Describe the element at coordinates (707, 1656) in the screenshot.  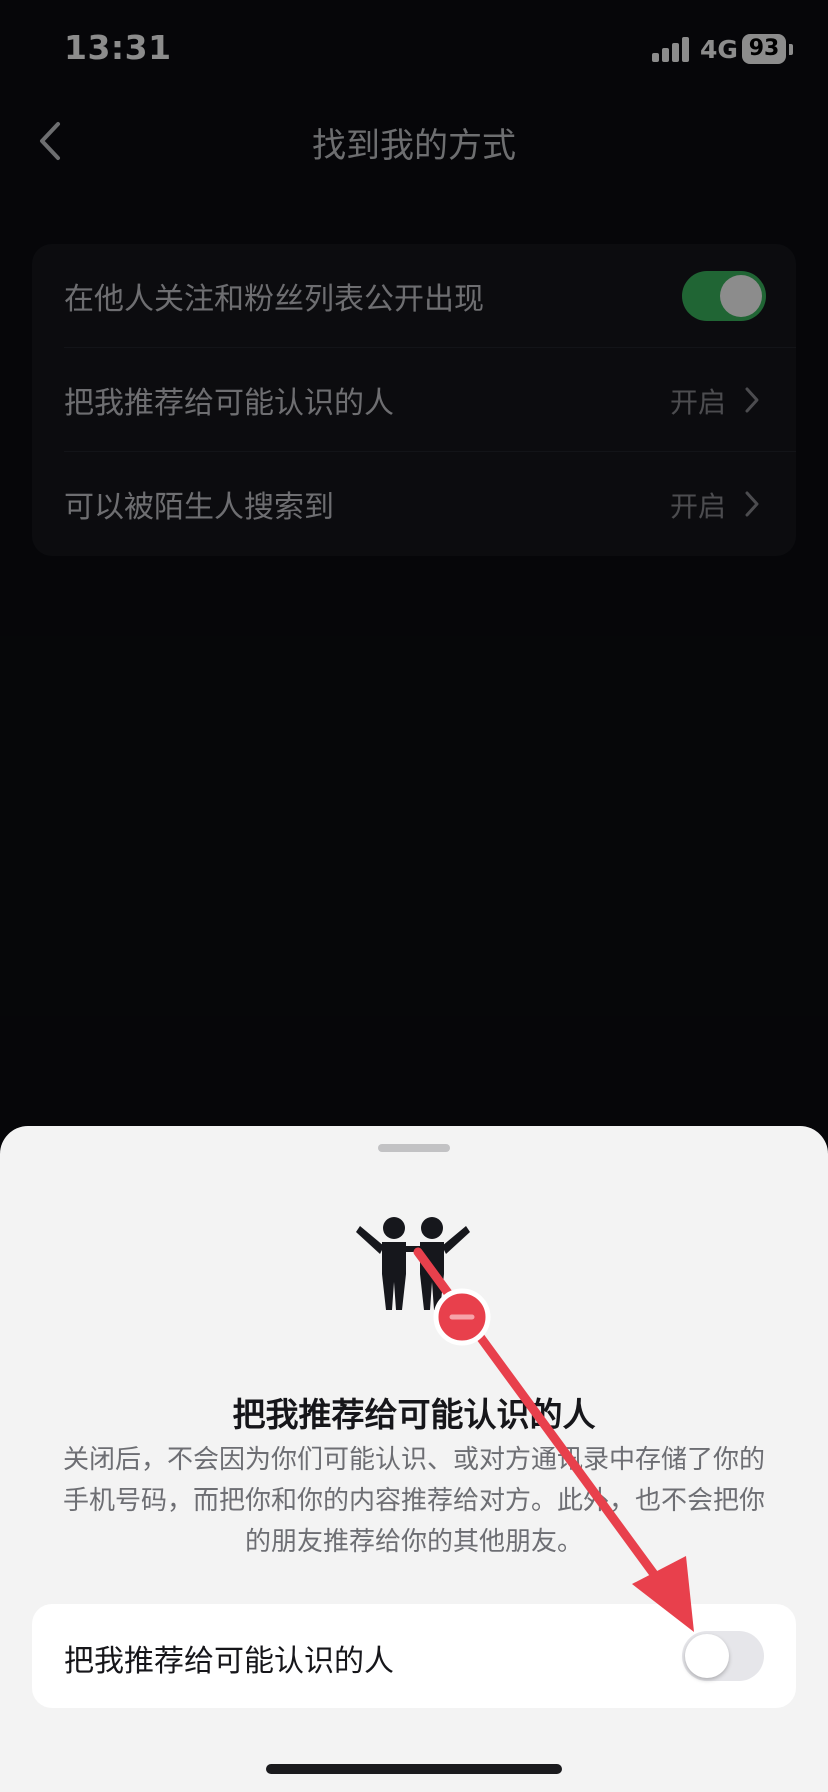
I see `toggle-knob` at that location.